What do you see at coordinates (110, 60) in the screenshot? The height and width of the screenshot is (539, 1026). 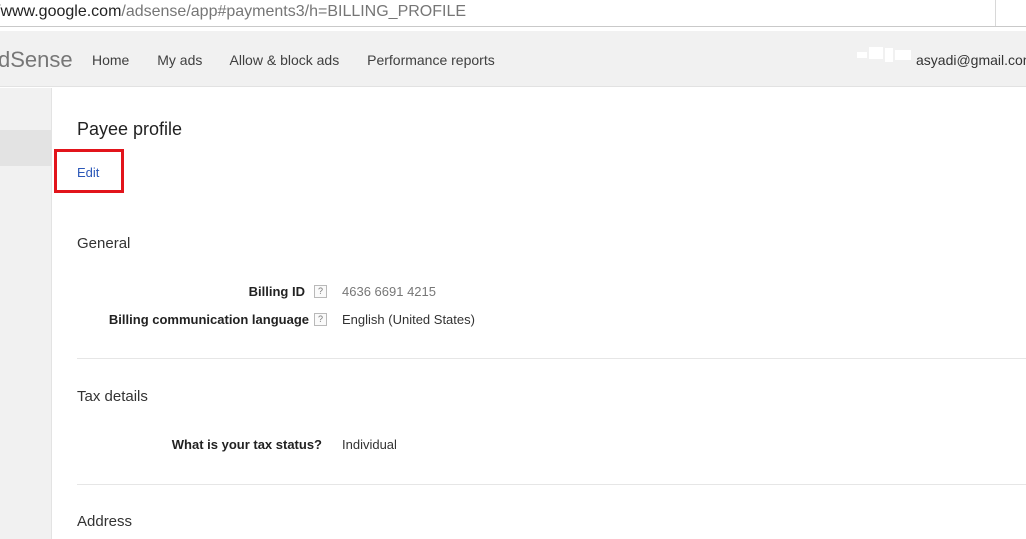 I see `nav-home: Home` at bounding box center [110, 60].